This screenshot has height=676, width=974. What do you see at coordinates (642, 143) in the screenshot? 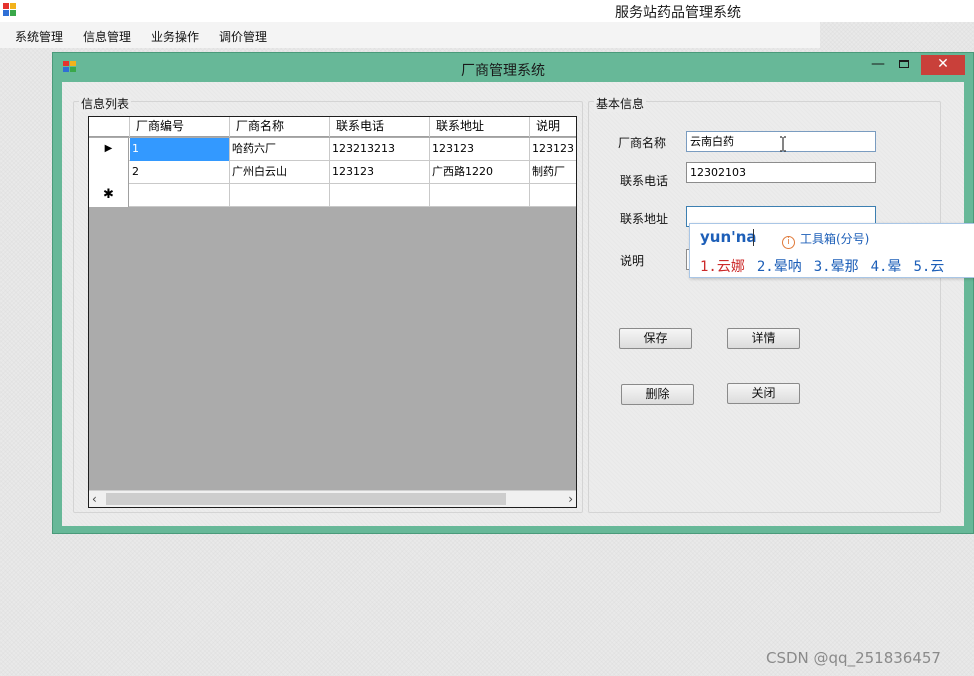
I see `name-label: 厂商名称` at bounding box center [642, 143].